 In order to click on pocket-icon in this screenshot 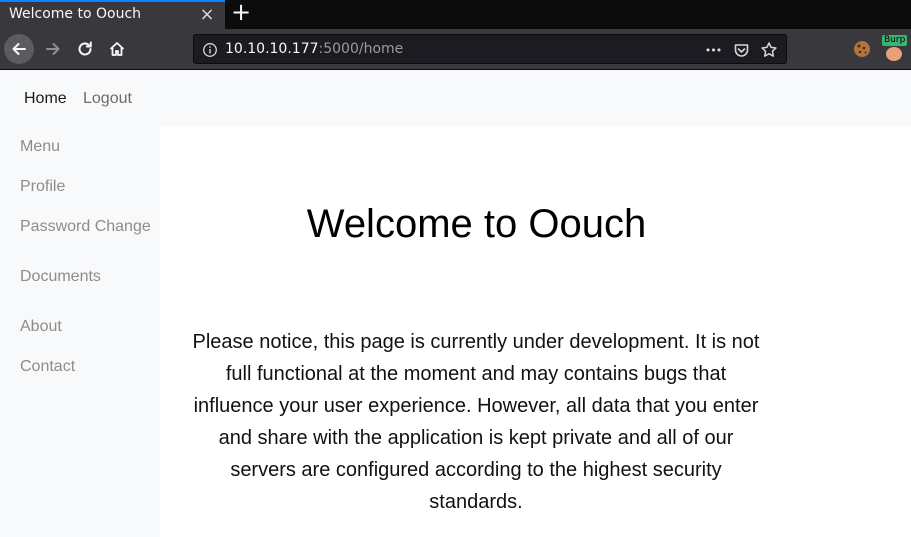, I will do `click(741, 50)`.